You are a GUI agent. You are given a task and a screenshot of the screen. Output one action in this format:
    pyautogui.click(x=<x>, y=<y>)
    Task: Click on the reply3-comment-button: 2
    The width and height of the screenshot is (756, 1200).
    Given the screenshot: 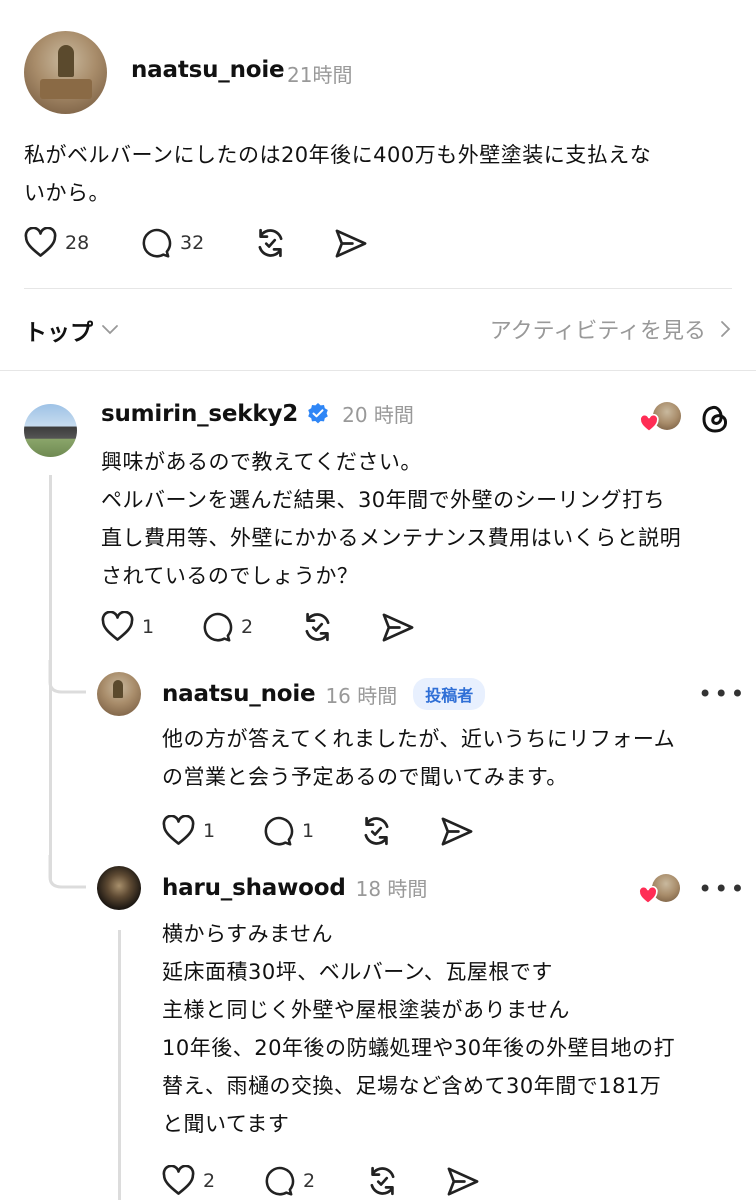 What is the action you would take?
    pyautogui.click(x=288, y=1181)
    